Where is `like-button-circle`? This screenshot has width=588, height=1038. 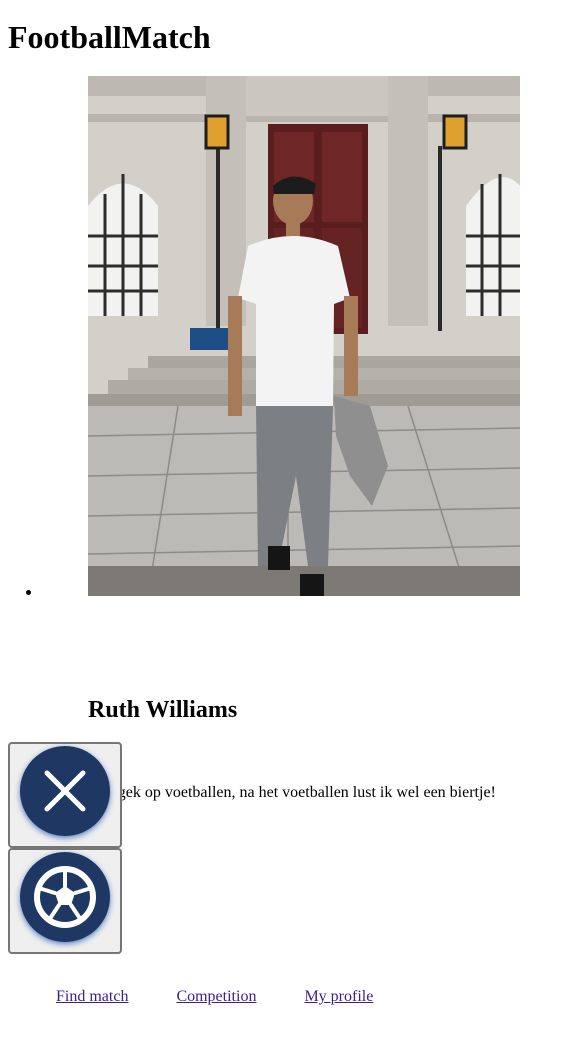
like-button-circle is located at coordinates (65, 897).